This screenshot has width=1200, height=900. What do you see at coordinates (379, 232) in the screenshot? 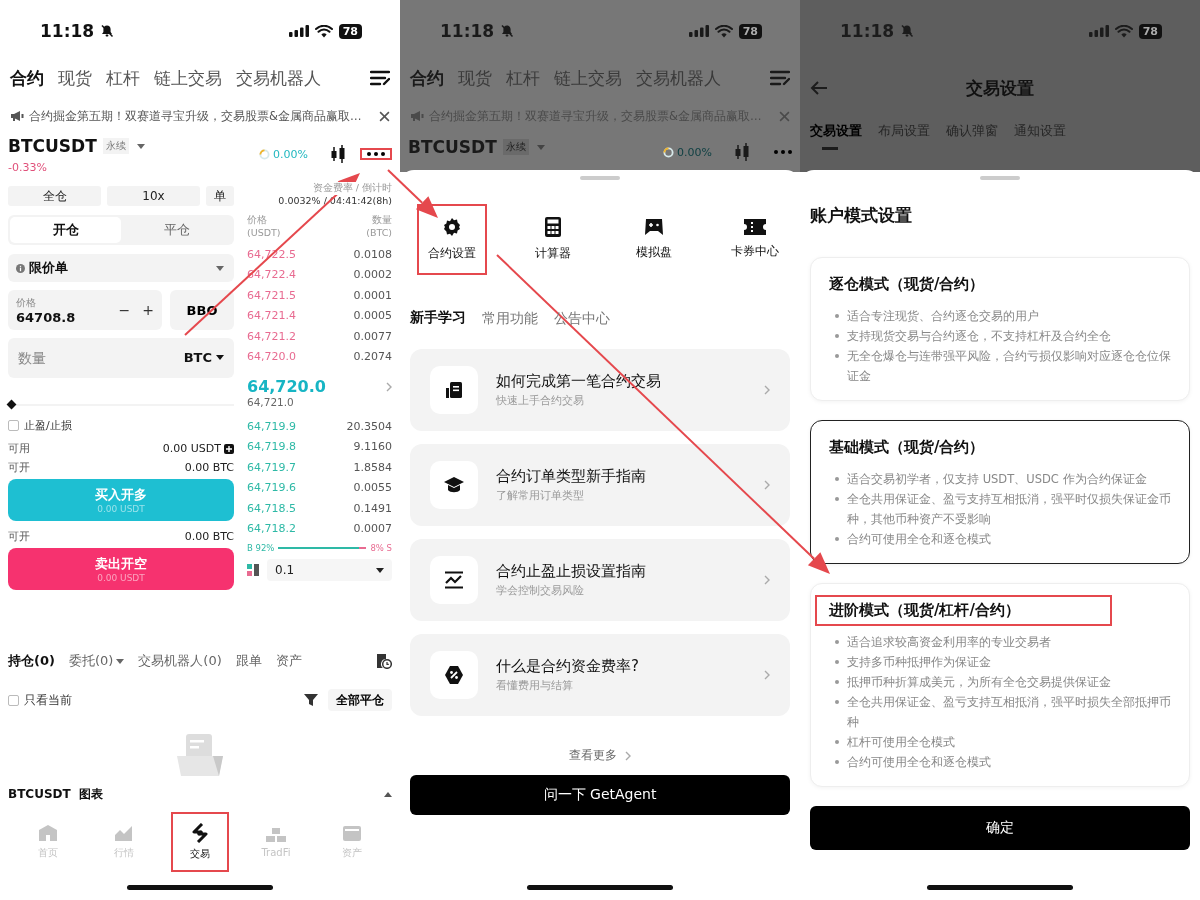
I see `column-unit: (BTC)` at bounding box center [379, 232].